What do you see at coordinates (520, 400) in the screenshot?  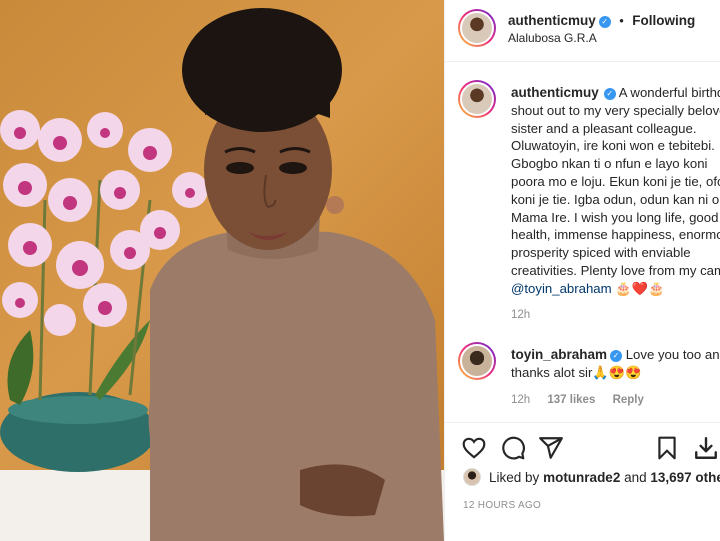 I see `reply-time: 12h` at bounding box center [520, 400].